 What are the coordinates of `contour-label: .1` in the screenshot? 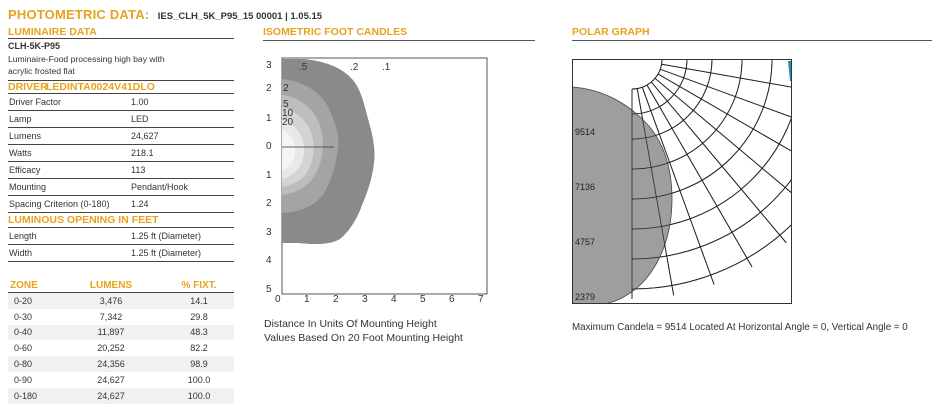 It's located at (386, 67).